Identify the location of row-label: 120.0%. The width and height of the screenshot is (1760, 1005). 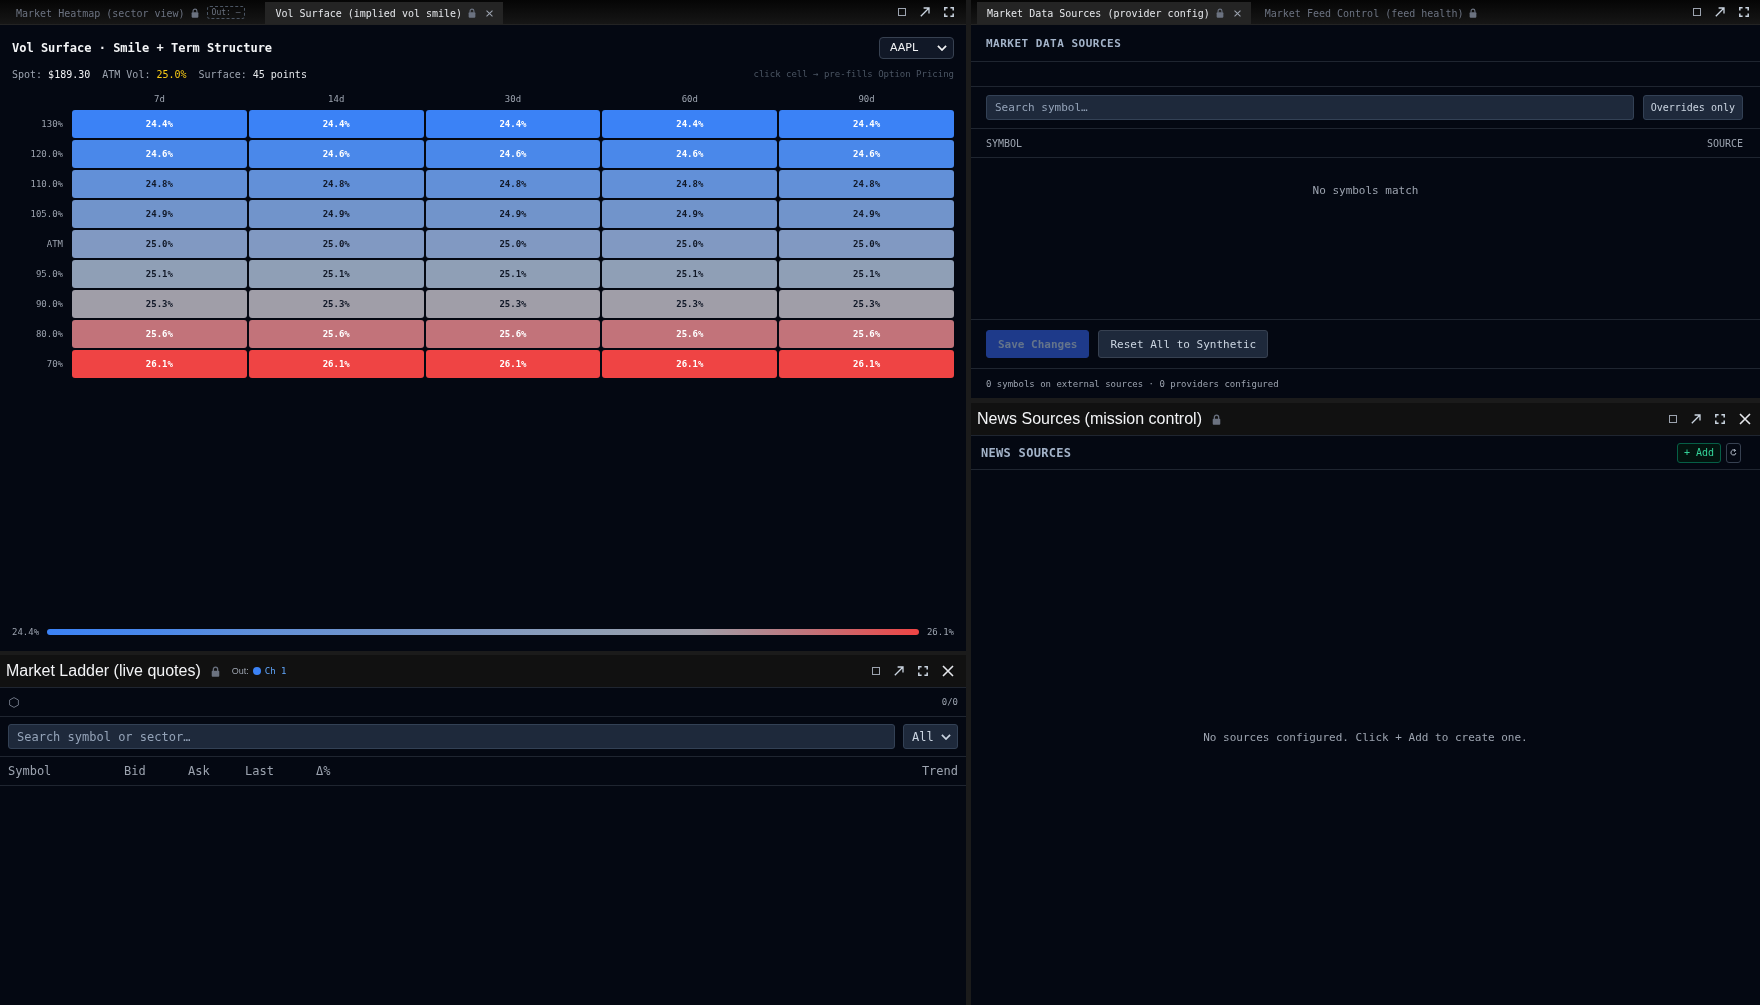
(46, 154).